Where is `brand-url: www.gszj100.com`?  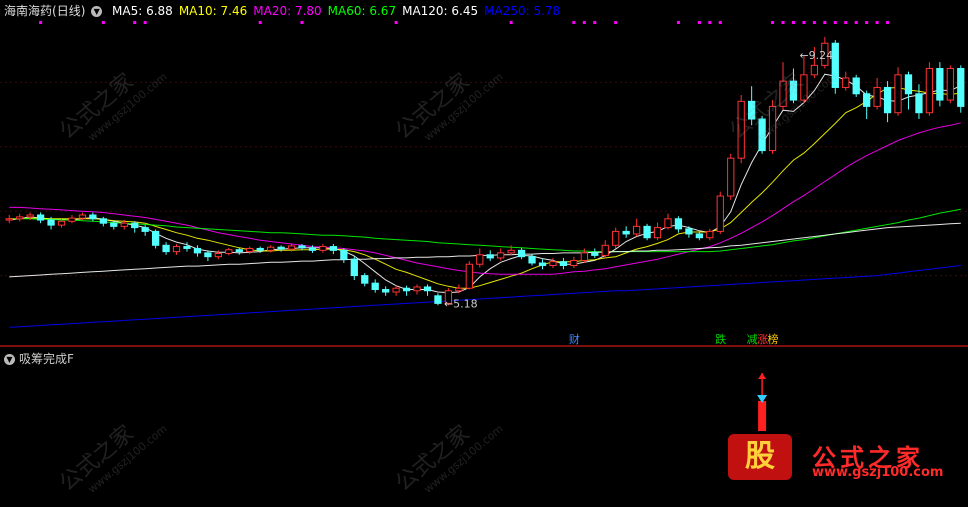
brand-url: www.gszj100.com is located at coordinates (878, 472).